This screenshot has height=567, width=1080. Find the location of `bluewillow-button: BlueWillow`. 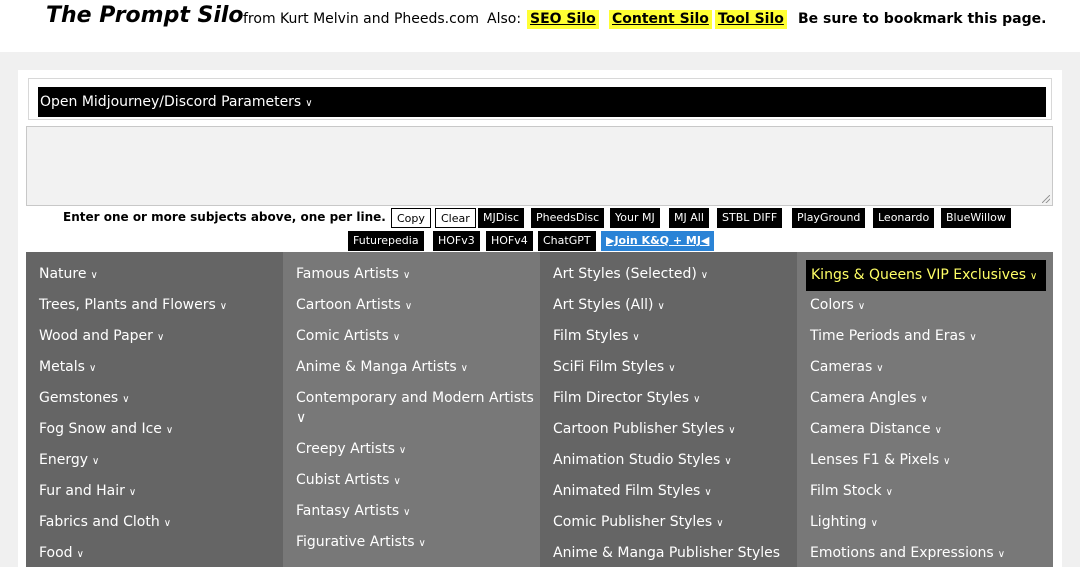

bluewillow-button: BlueWillow is located at coordinates (976, 218).